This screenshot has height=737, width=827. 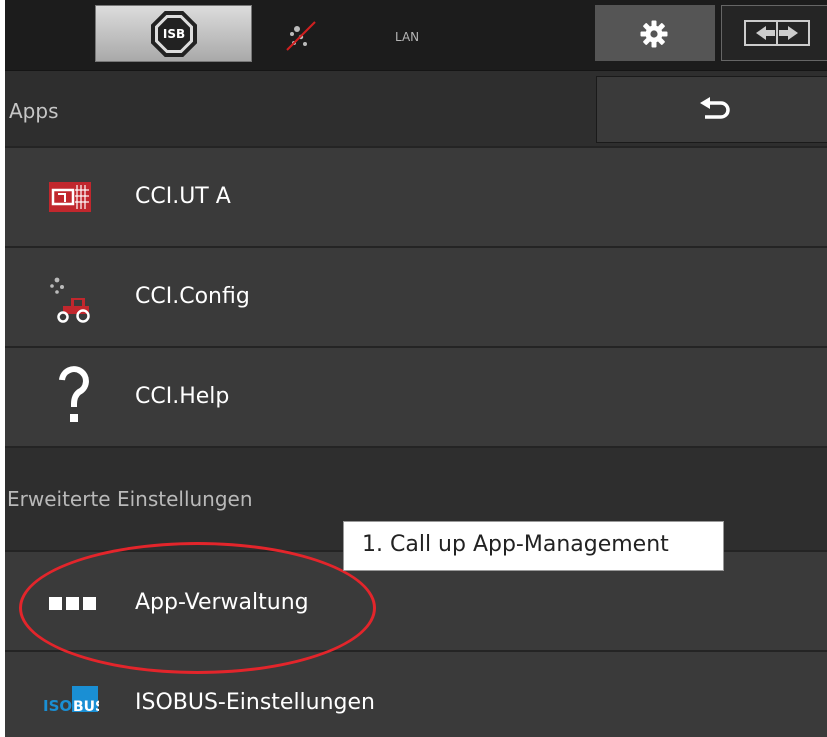 I want to click on top-status-bar: ISB LAN, so click(x=416, y=35).